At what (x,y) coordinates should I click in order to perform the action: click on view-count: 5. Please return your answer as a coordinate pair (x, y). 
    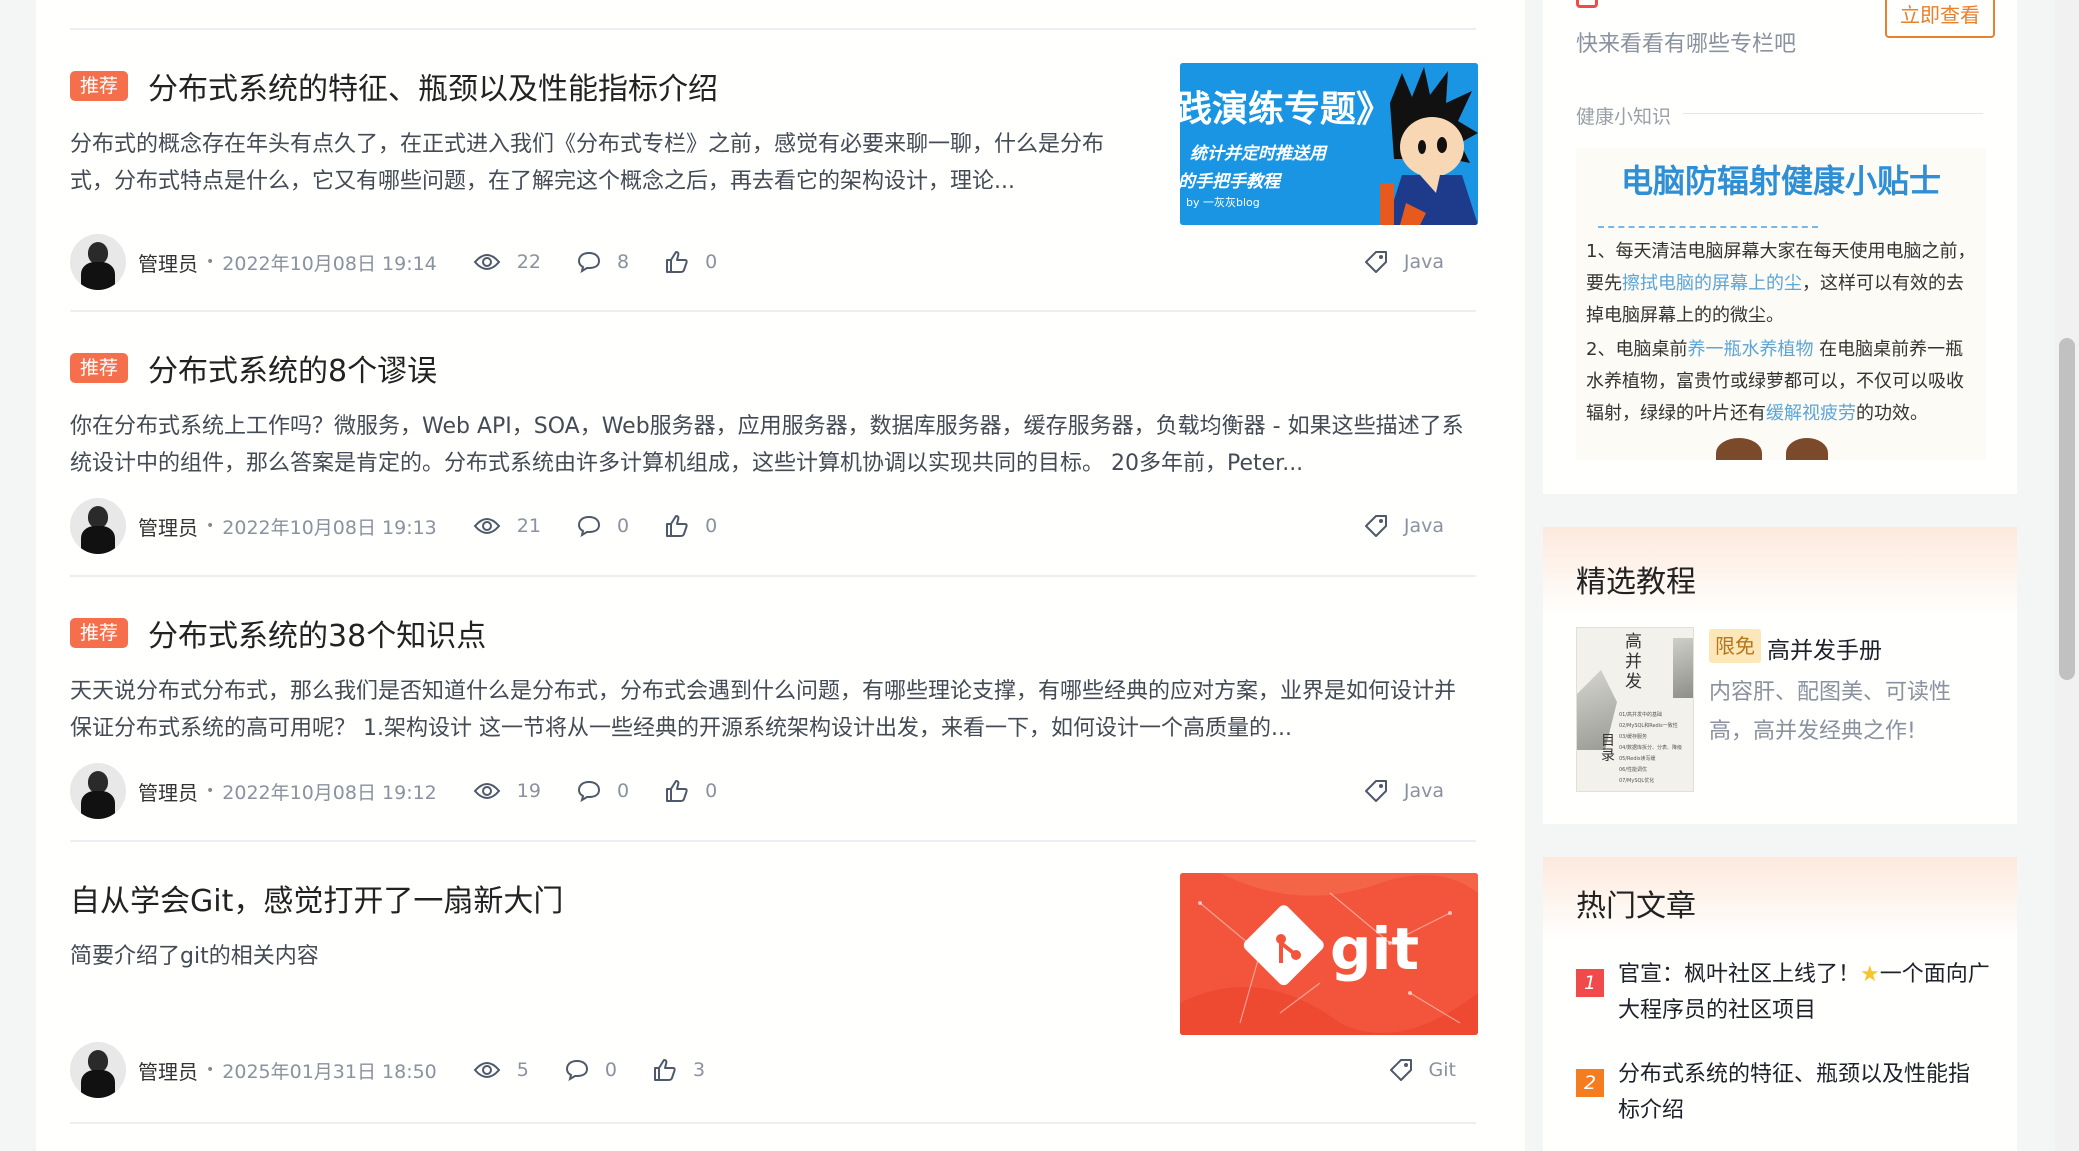
    Looking at the image, I should click on (501, 1070).